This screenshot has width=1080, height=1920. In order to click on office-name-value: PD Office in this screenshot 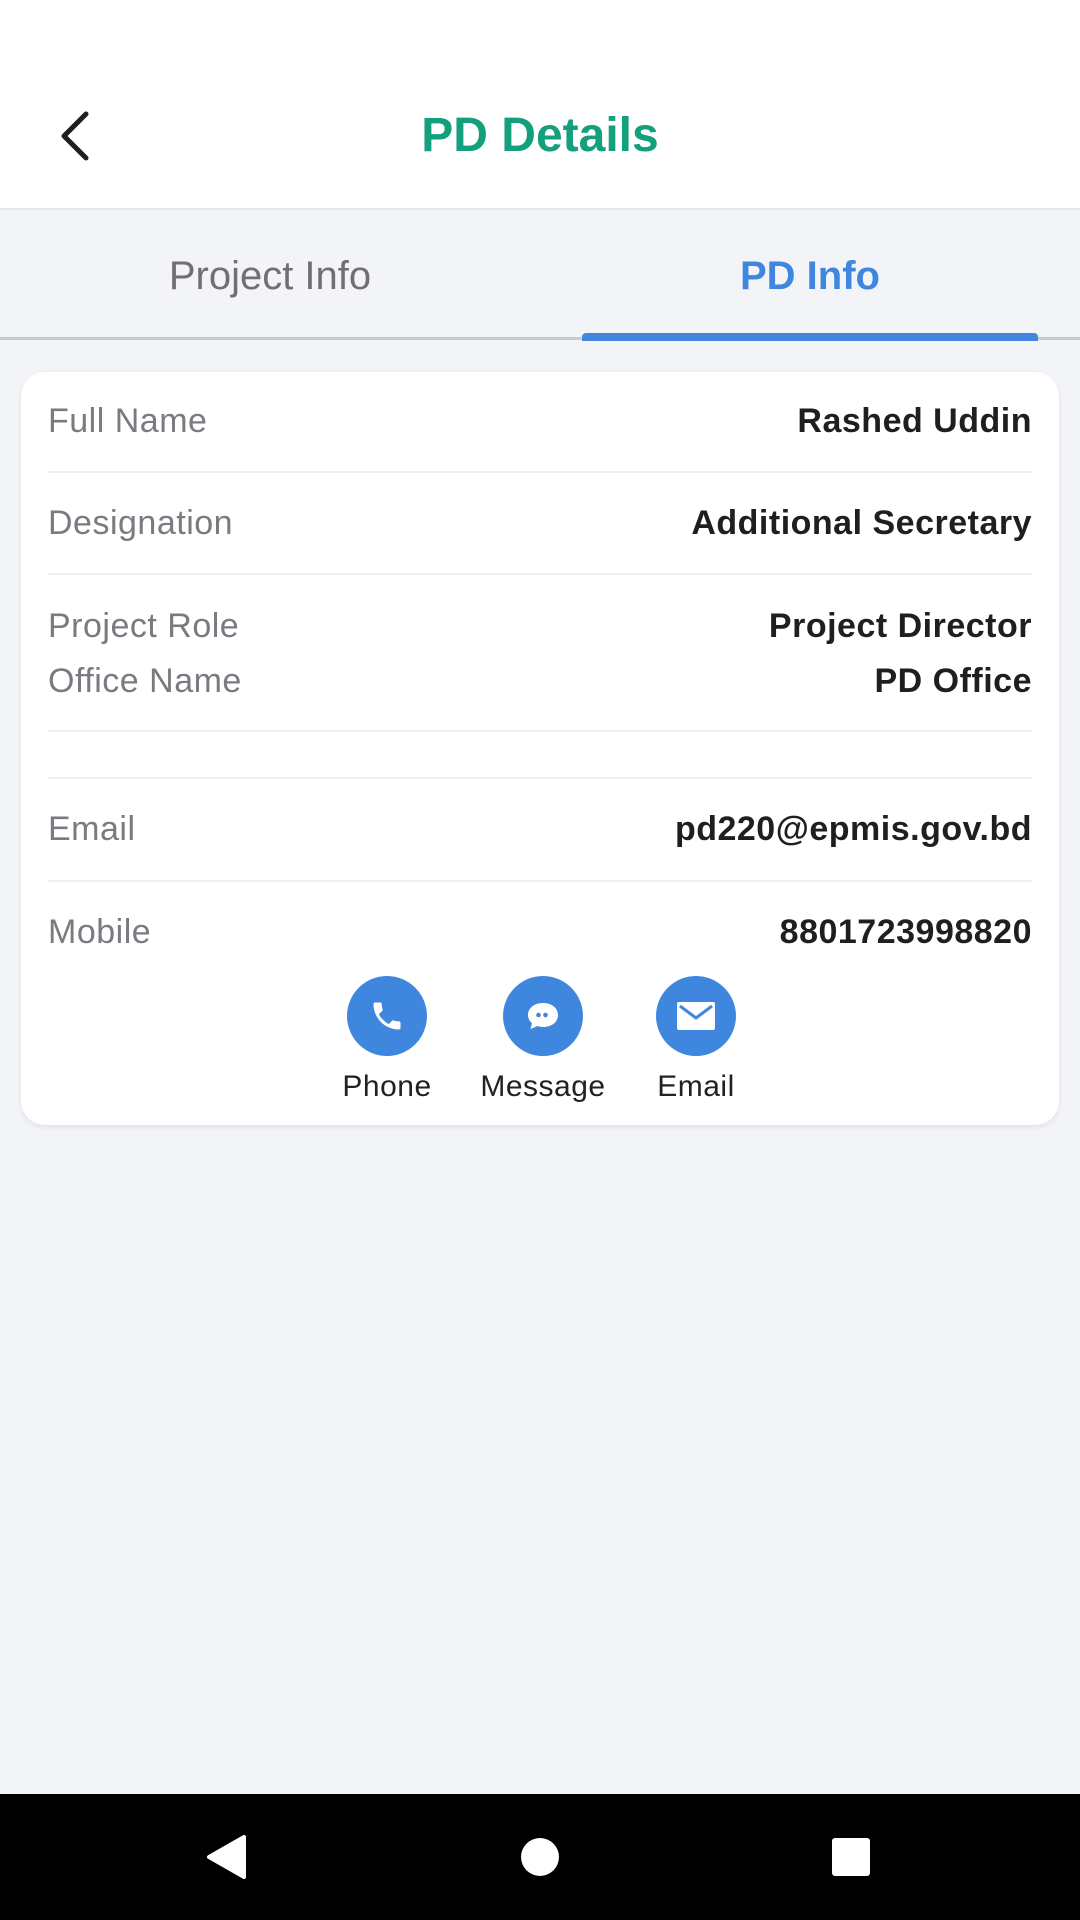, I will do `click(953, 681)`.